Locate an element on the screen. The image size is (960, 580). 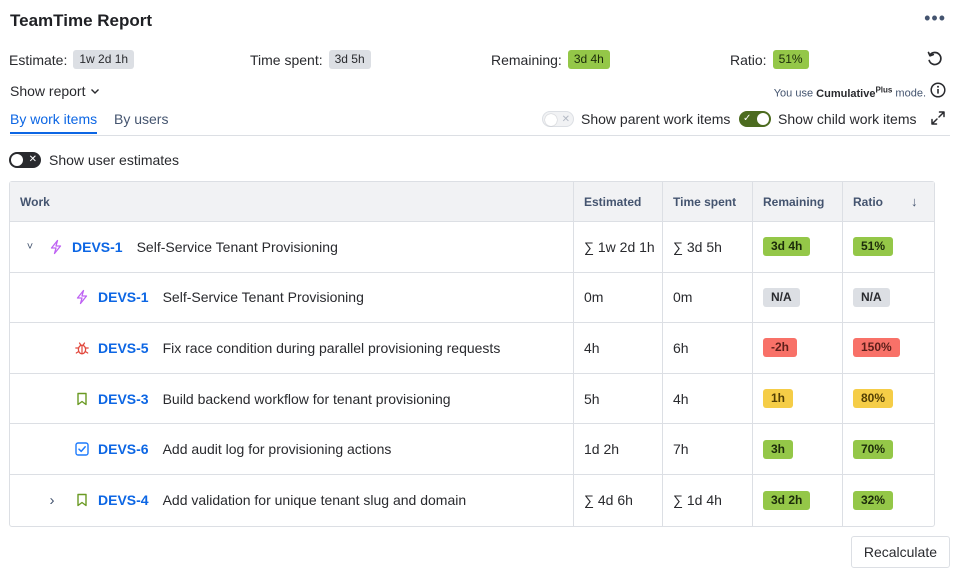
ratio-cell: 80% is located at coordinates (888, 399).